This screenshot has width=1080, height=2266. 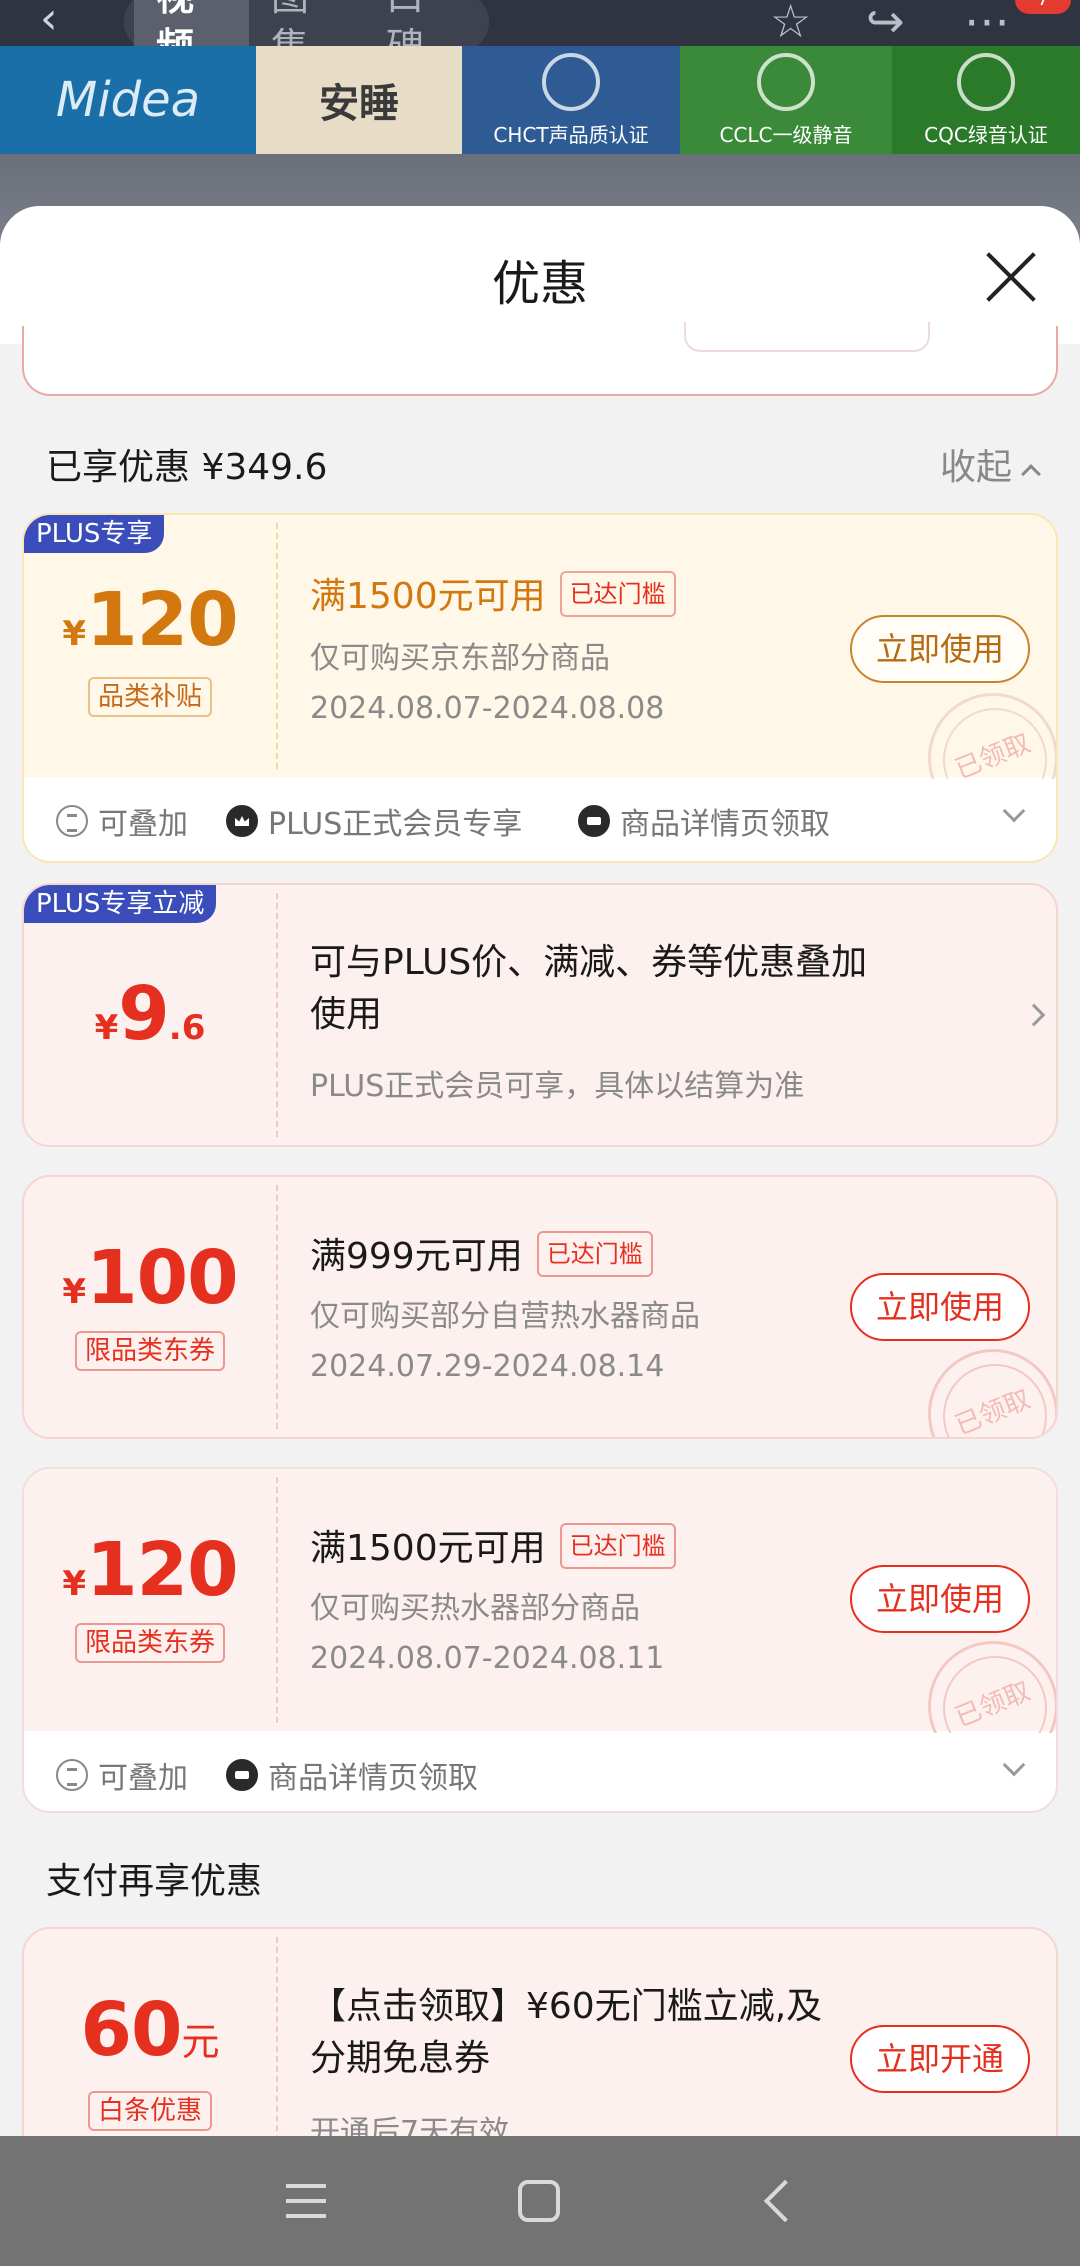 What do you see at coordinates (990, 464) in the screenshot?
I see `collapse-button: 收起` at bounding box center [990, 464].